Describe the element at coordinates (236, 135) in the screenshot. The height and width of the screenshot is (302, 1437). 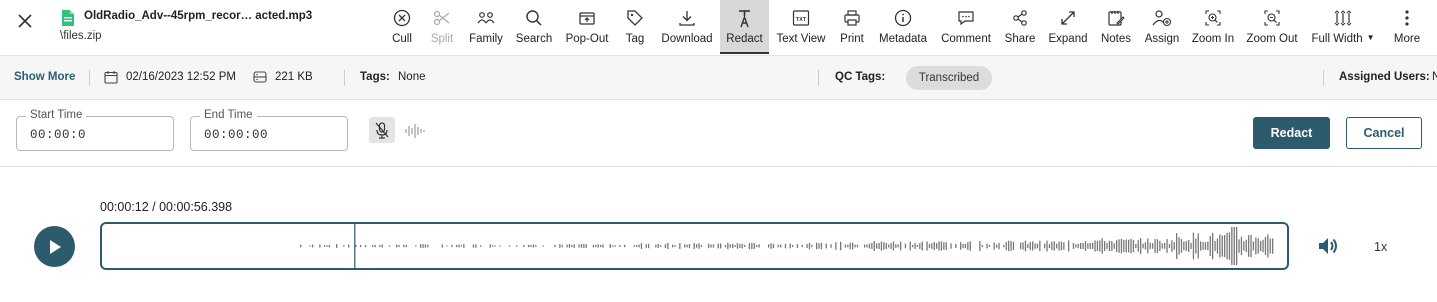
I see `end-time-value: 00:00:00` at that location.